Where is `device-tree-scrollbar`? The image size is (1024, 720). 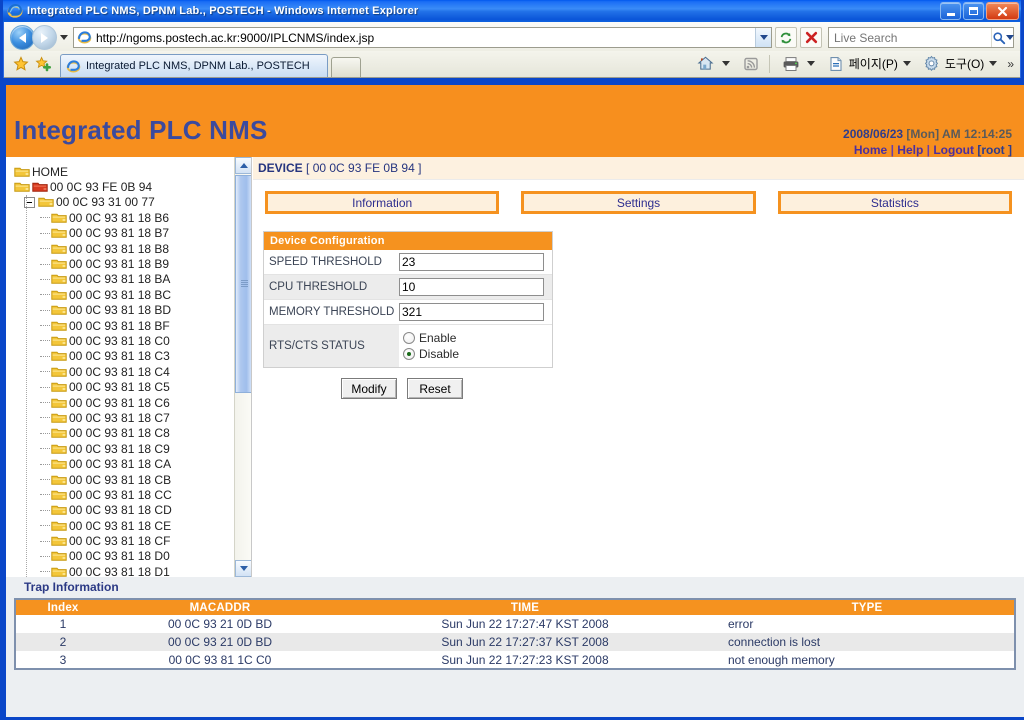
device-tree-scrollbar is located at coordinates (242, 367).